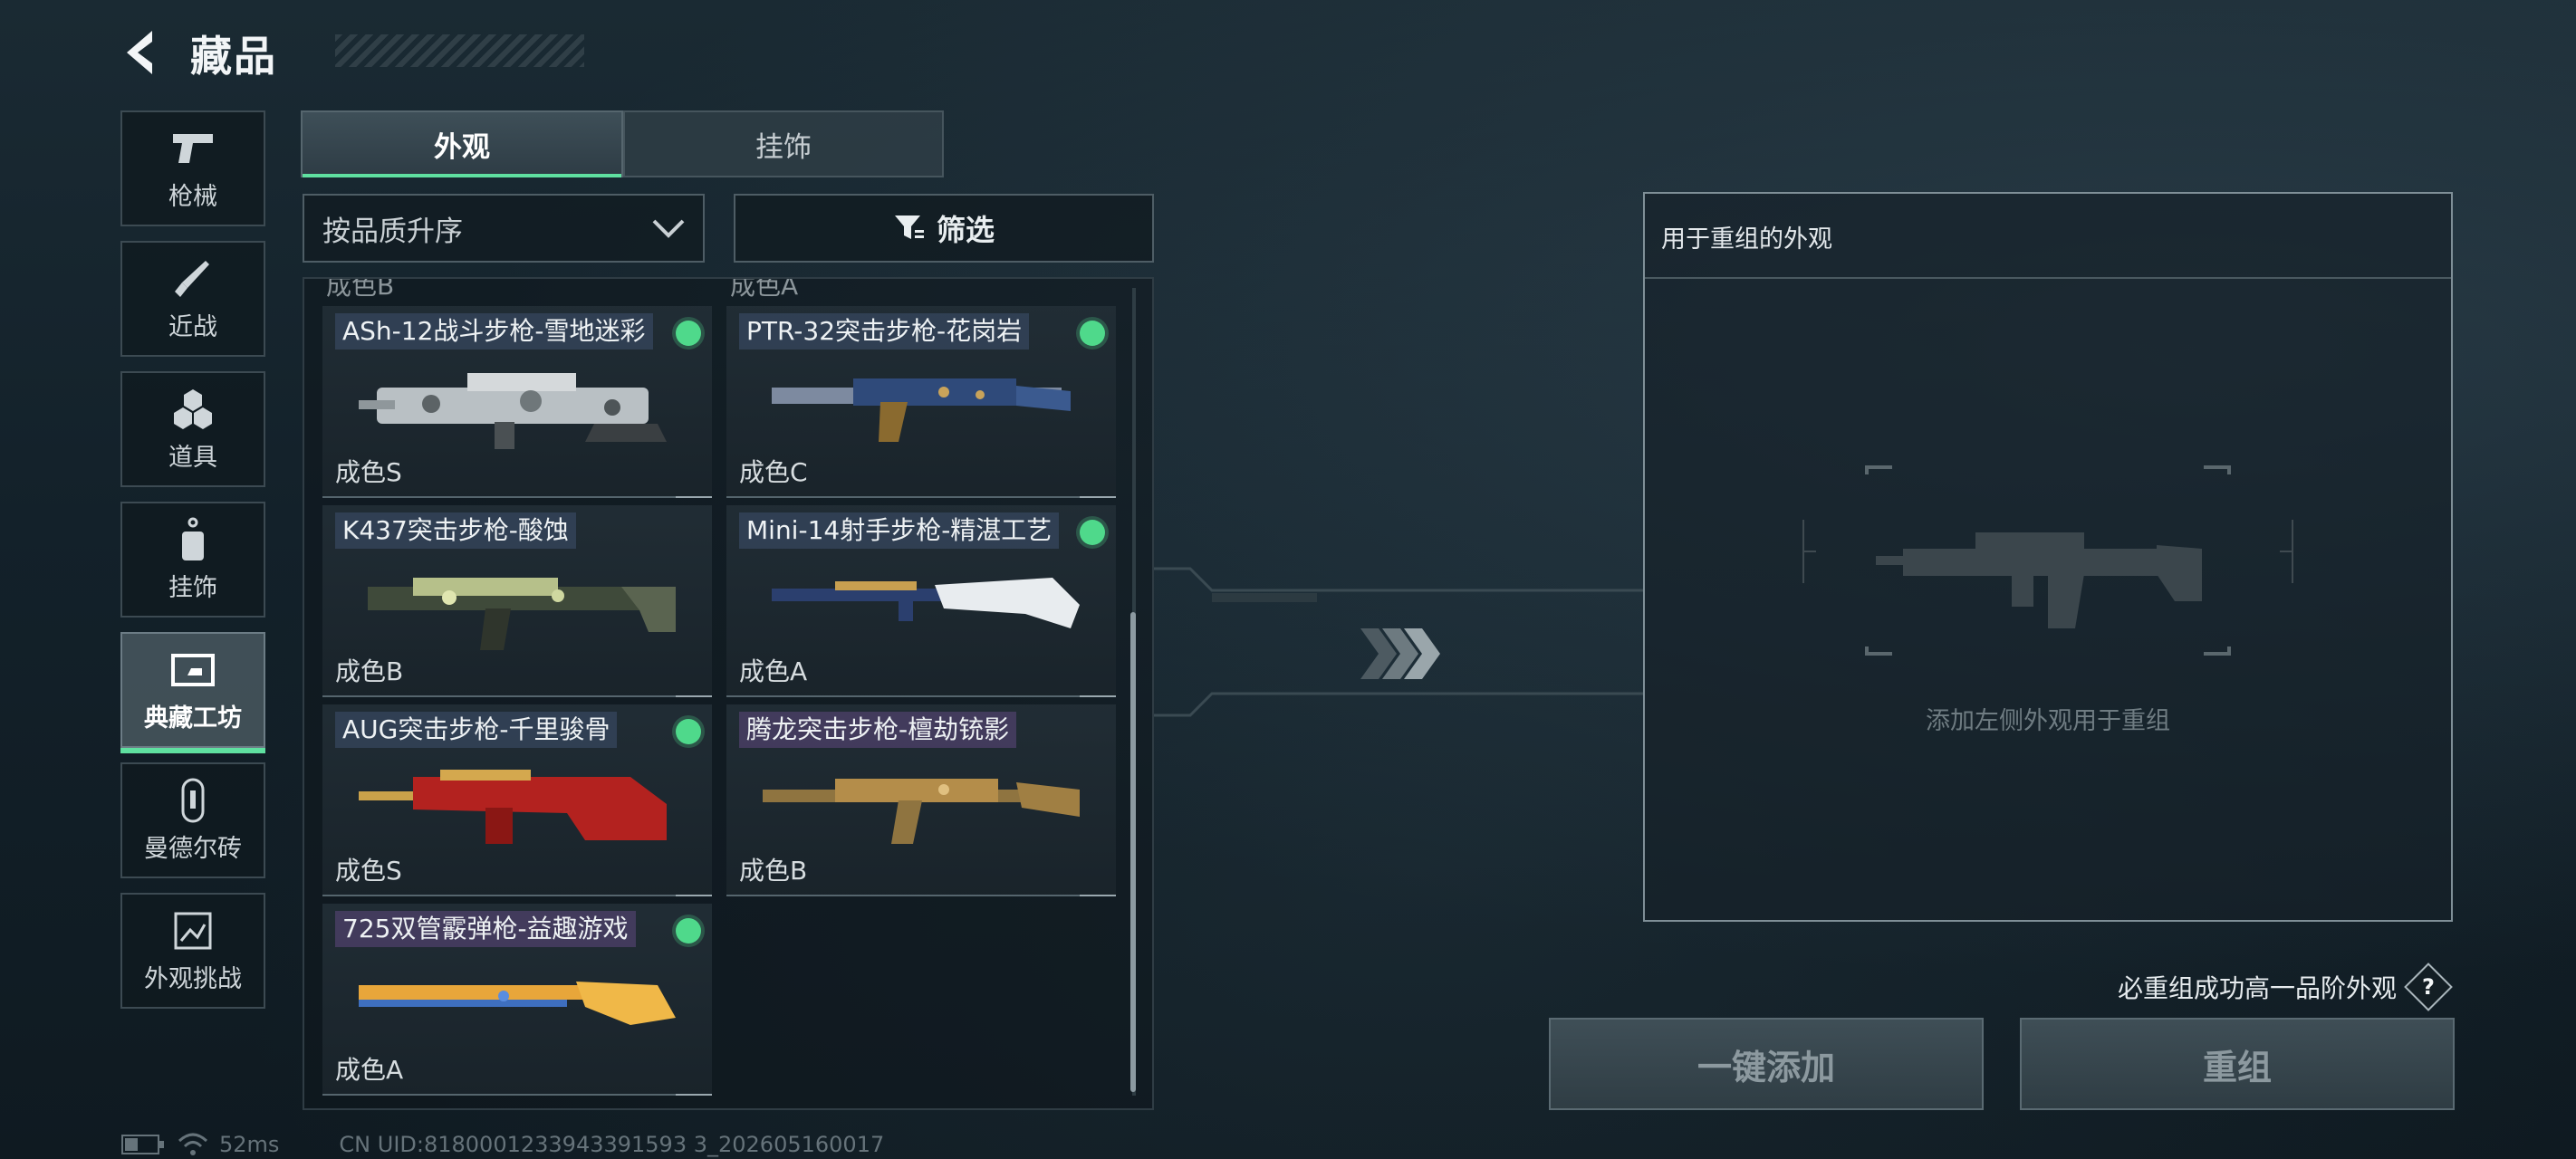 The image size is (2576, 1159). I want to click on list-item: ASh-12战斗步枪-雪地迷彩 成色S, so click(517, 402).